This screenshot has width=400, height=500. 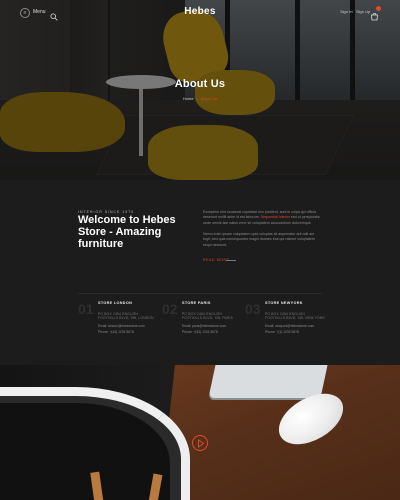 I want to click on store-name: STORE PARIS, so click(x=196, y=303).